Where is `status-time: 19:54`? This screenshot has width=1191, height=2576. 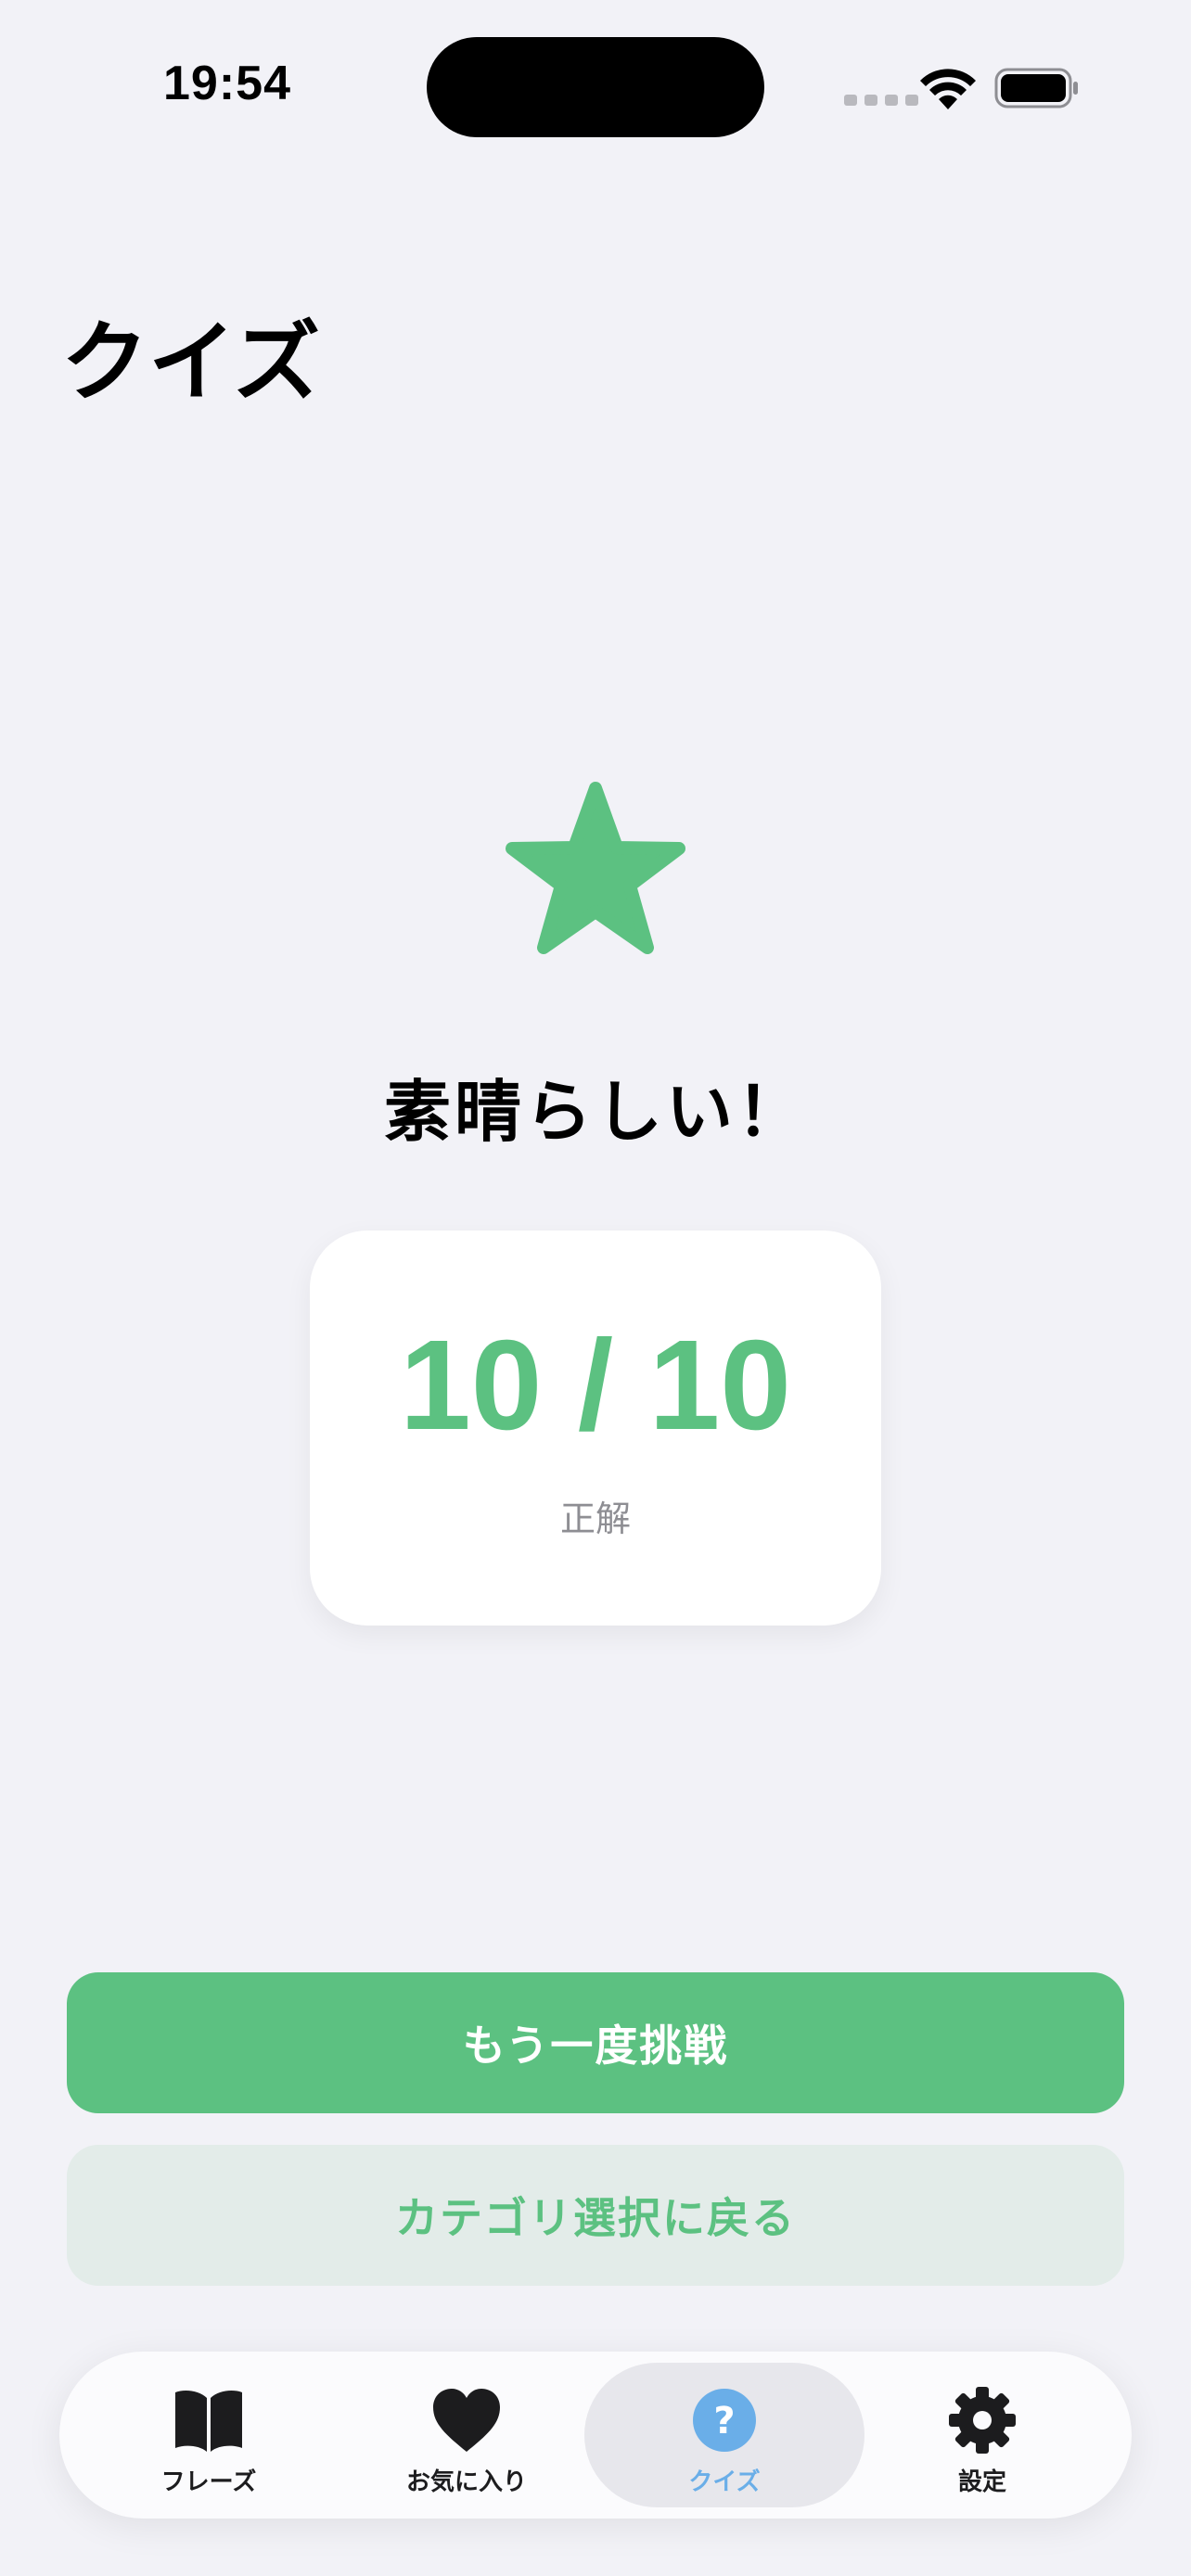
status-time: 19:54 is located at coordinates (227, 84).